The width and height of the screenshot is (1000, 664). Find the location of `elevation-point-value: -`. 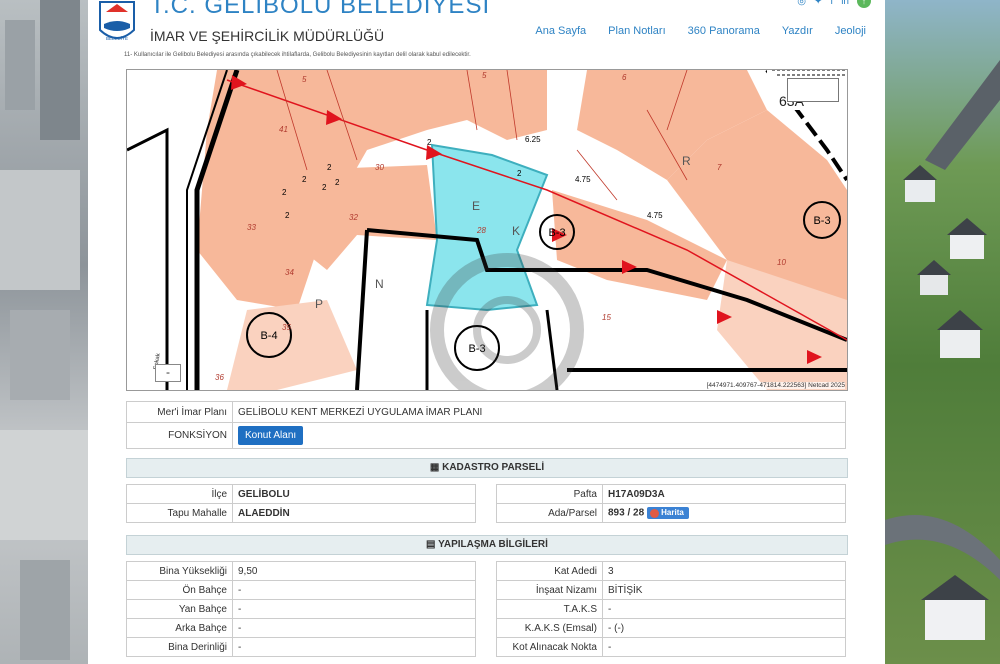

elevation-point-value: - is located at coordinates (724, 647).